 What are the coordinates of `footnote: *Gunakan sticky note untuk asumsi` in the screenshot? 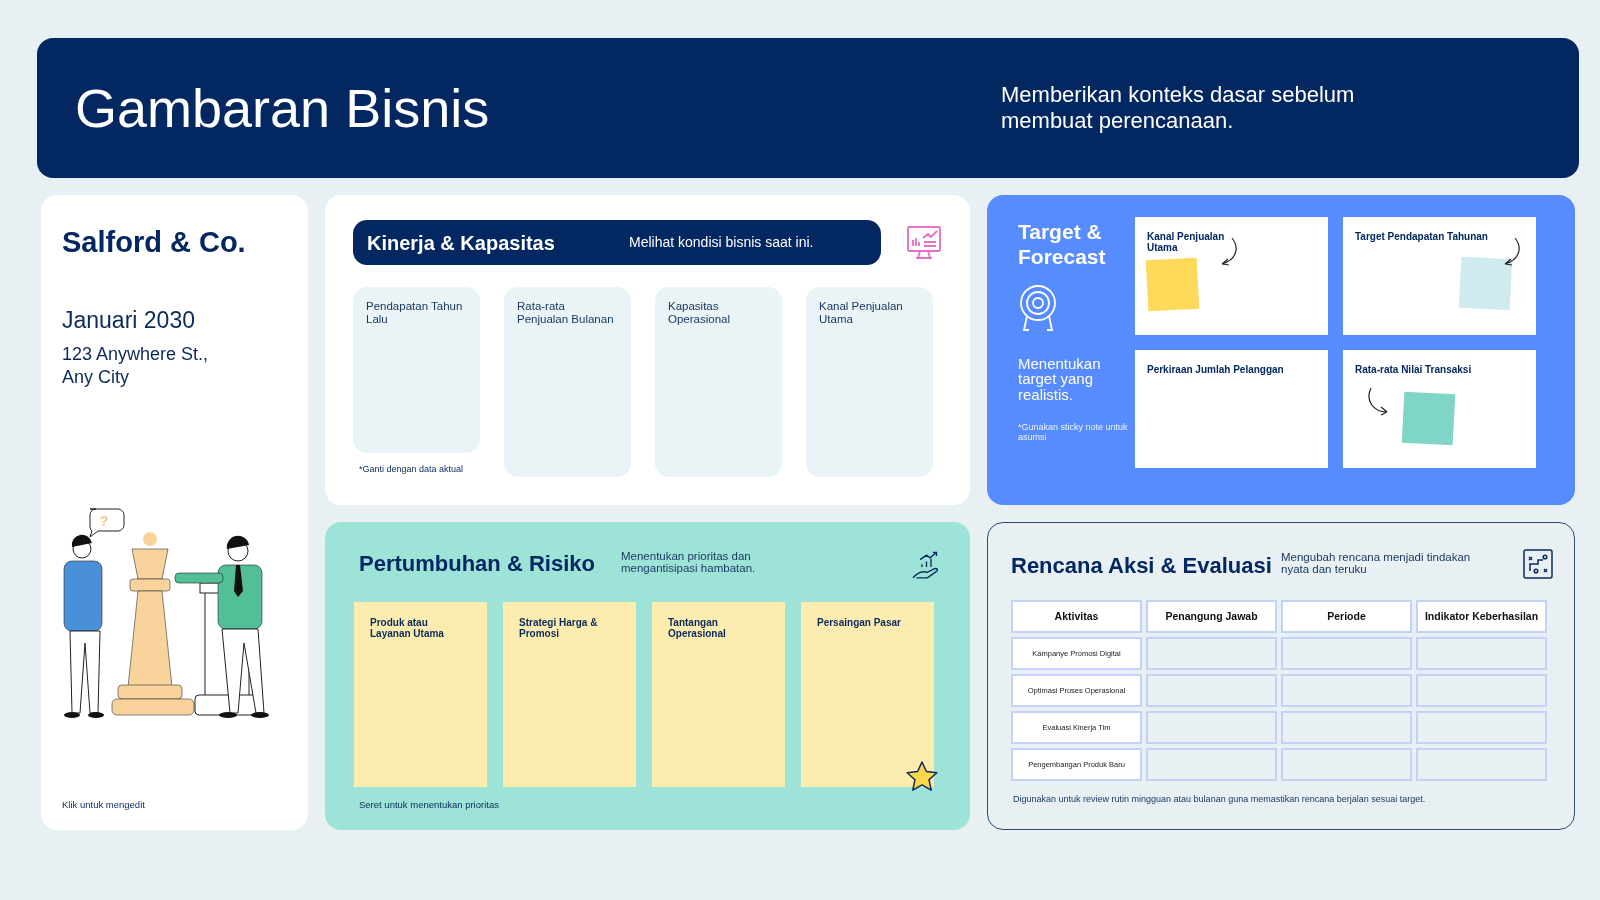 It's located at (1073, 432).